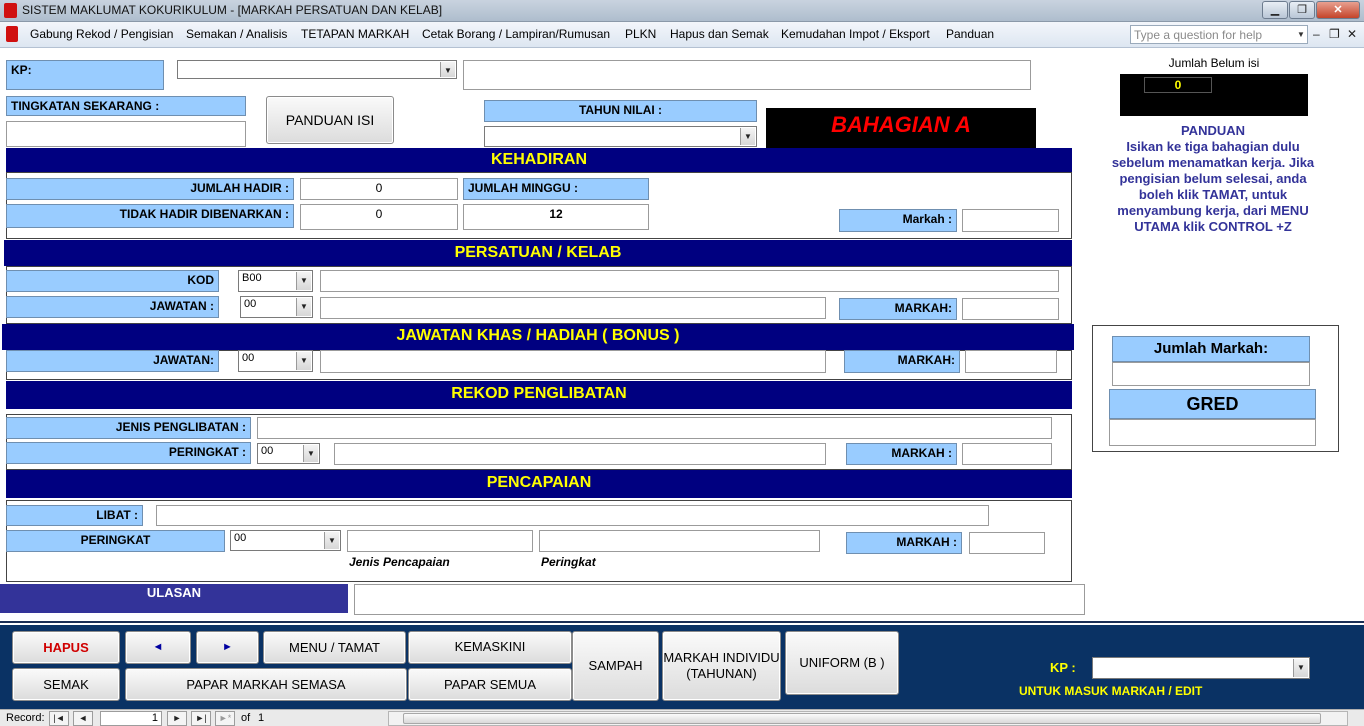 The height and width of the screenshot is (726, 1364). I want to click on libat-field, so click(572, 515).